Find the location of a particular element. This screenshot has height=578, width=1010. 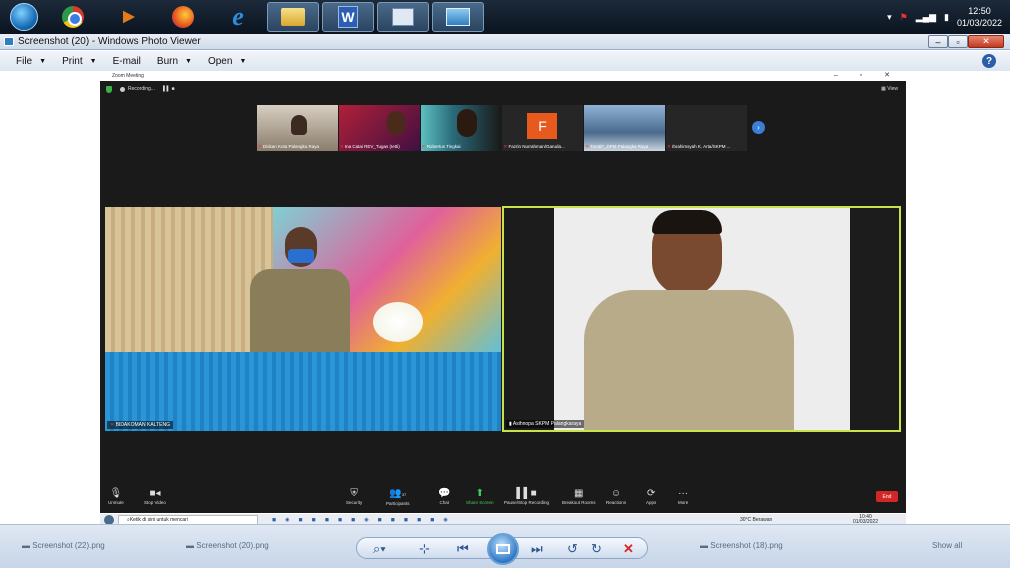

taskbar-word: W is located at coordinates (348, 17).